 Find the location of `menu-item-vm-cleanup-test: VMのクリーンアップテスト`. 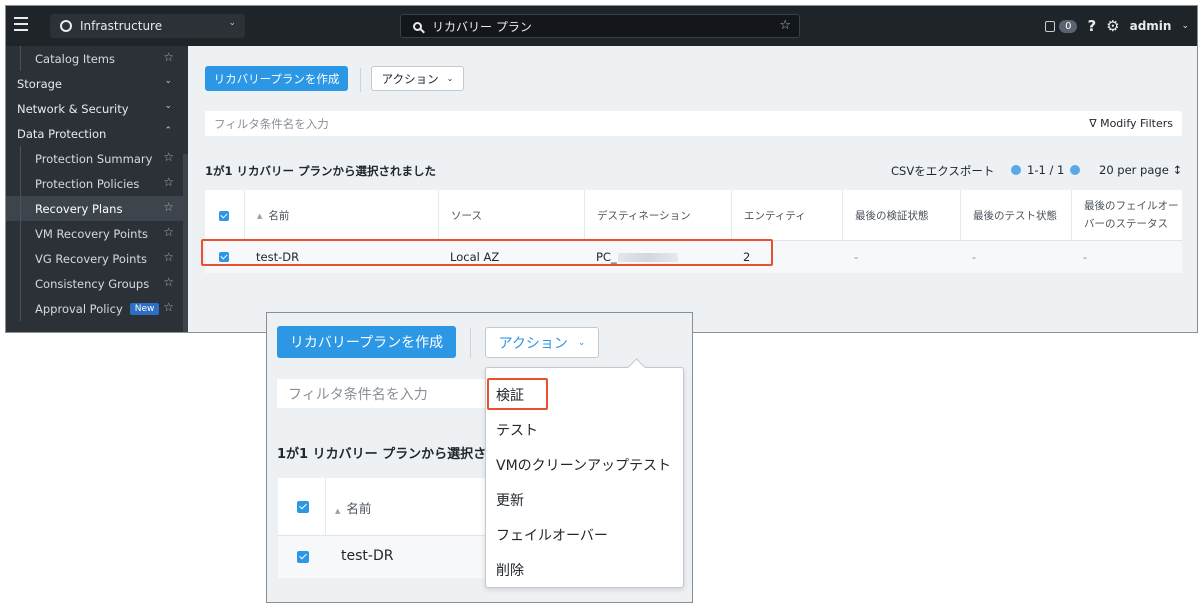

menu-item-vm-cleanup-test: VMのクリーンアップテスト is located at coordinates (584, 464).